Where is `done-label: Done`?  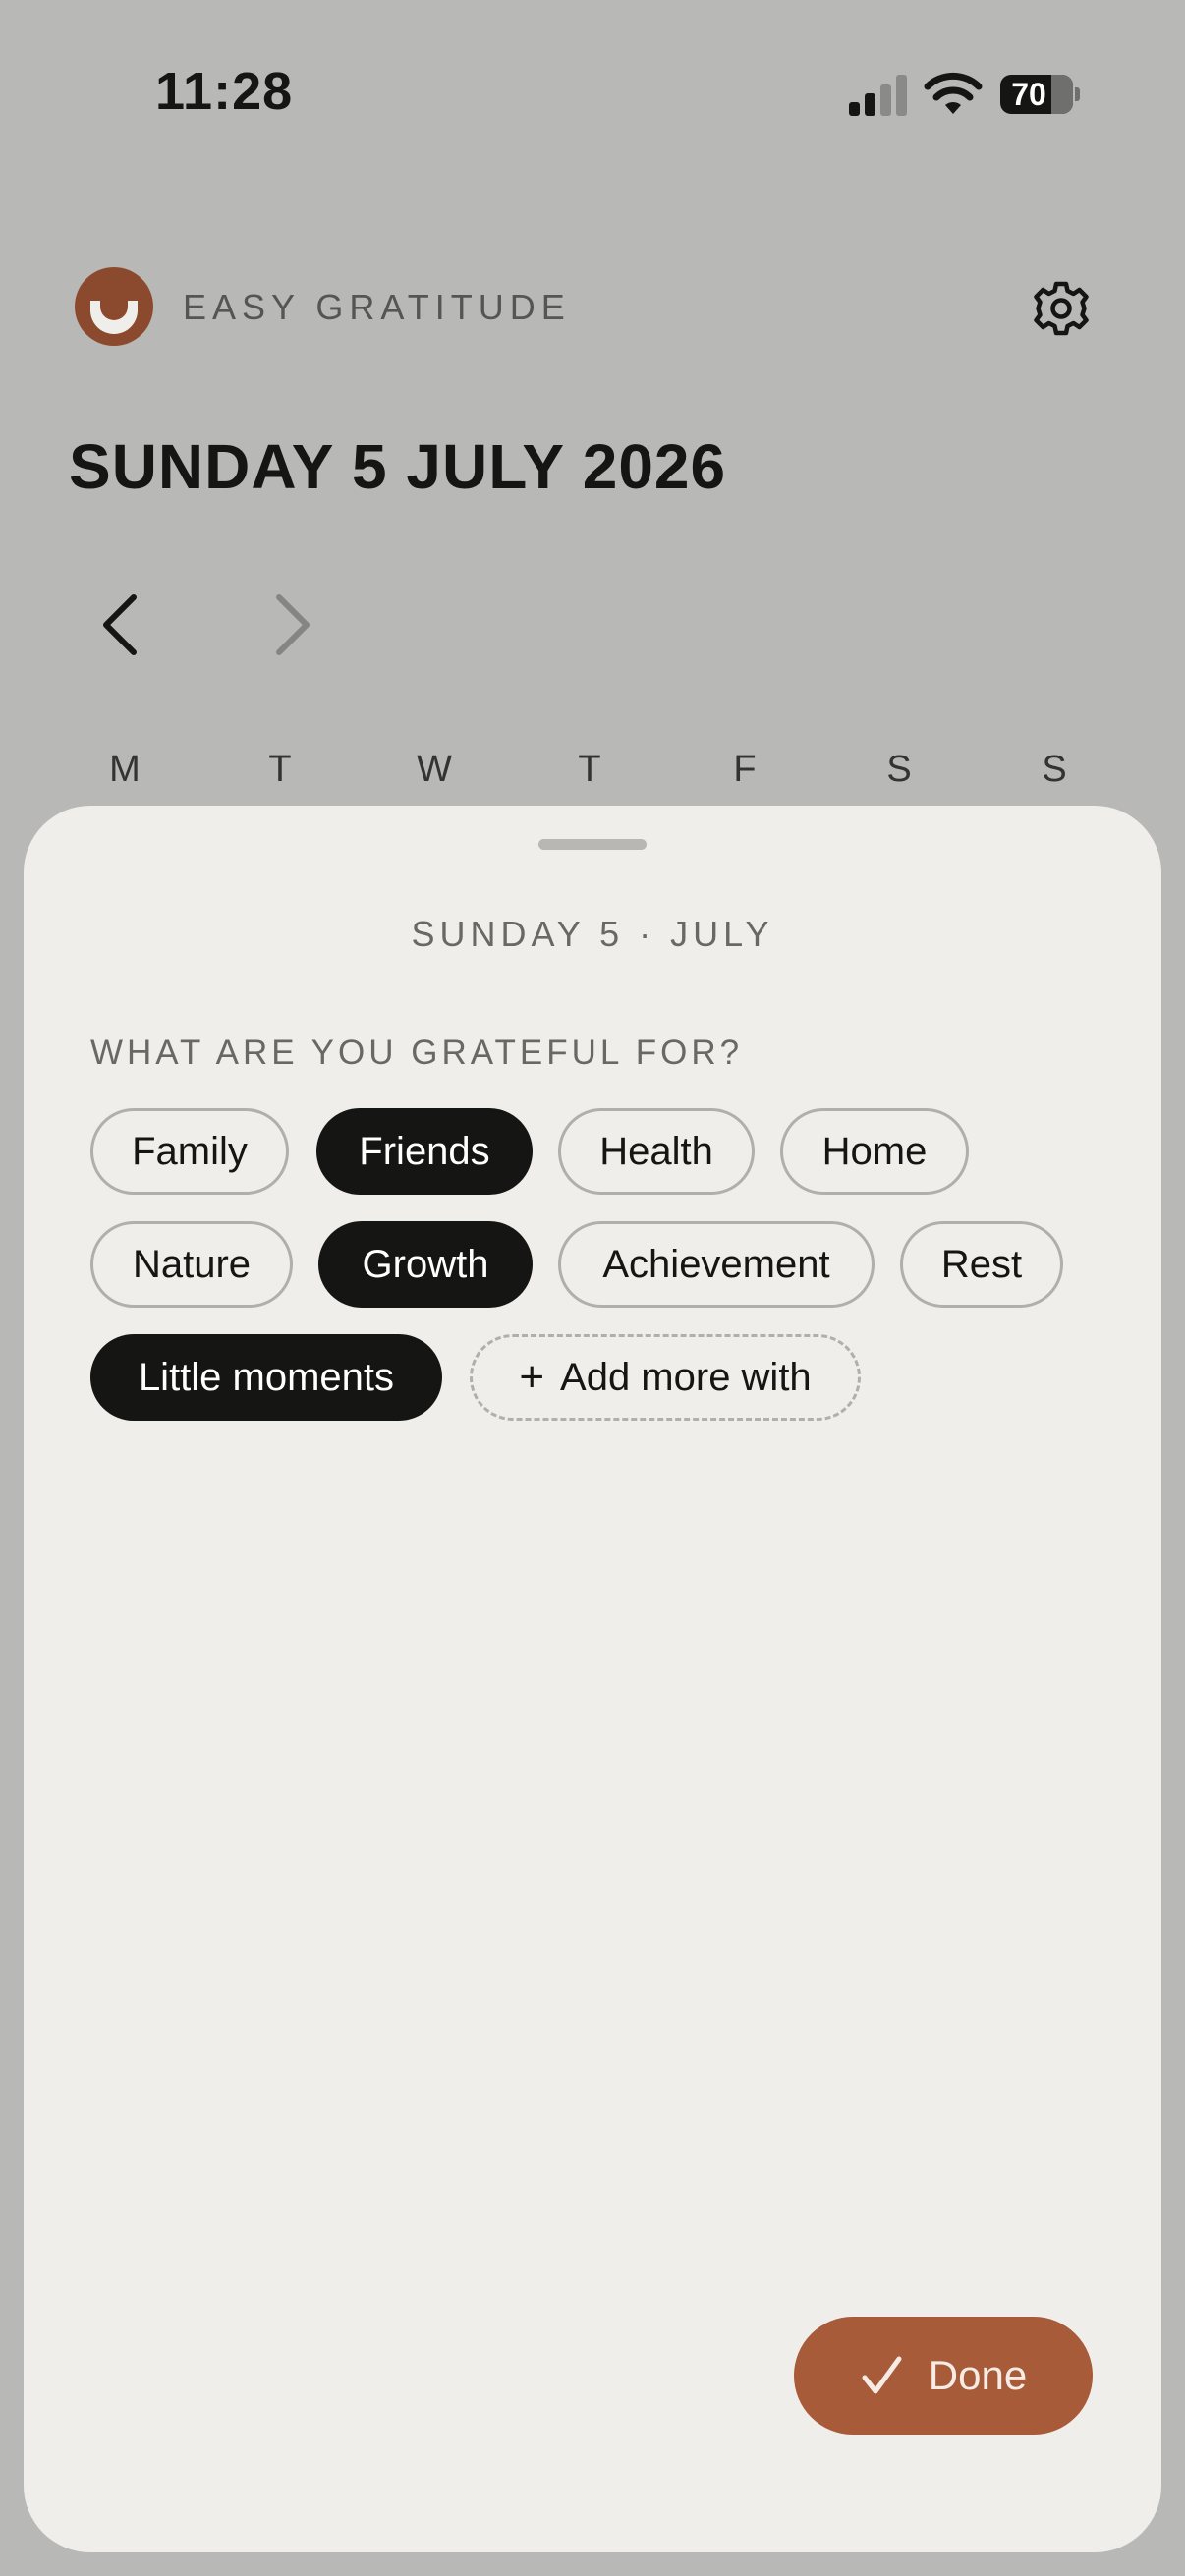
done-label: Done is located at coordinates (978, 2375).